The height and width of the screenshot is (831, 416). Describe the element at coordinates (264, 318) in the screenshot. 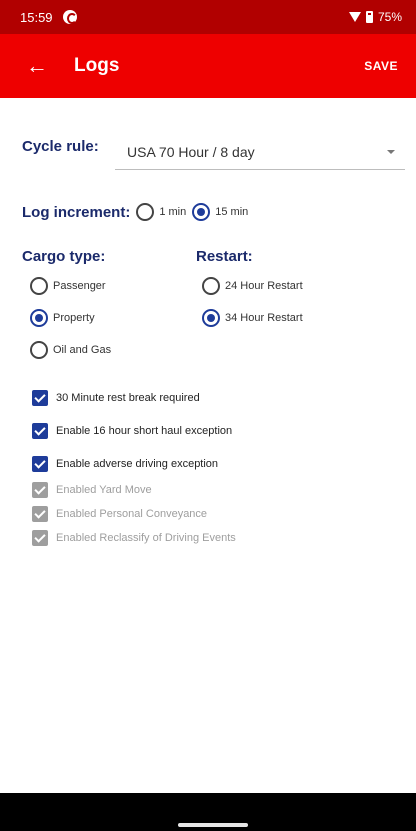

I see `restart-option-label: 34 Hour Restart` at that location.